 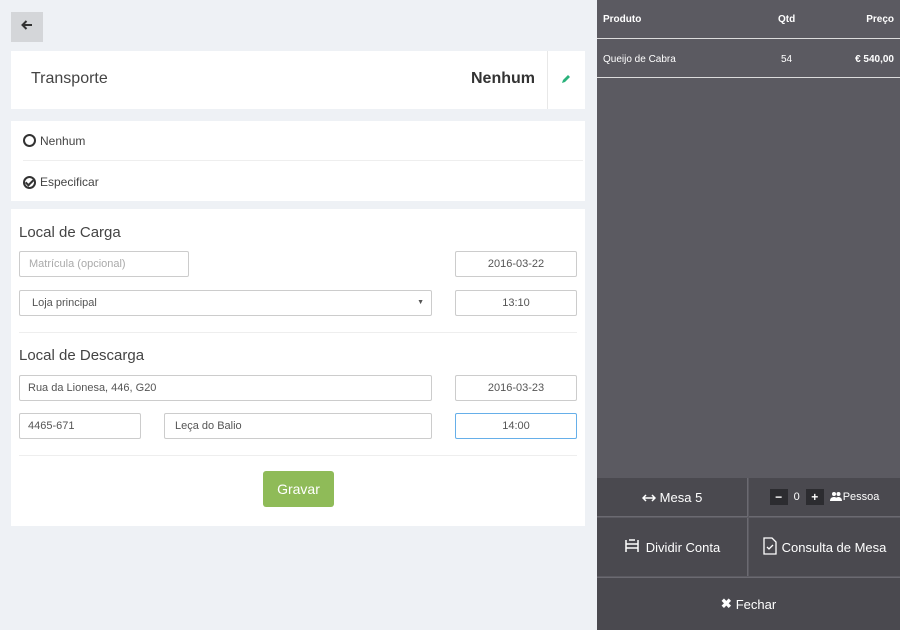 What do you see at coordinates (787, 19) in the screenshot?
I see `qty-column-header: Qtd` at bounding box center [787, 19].